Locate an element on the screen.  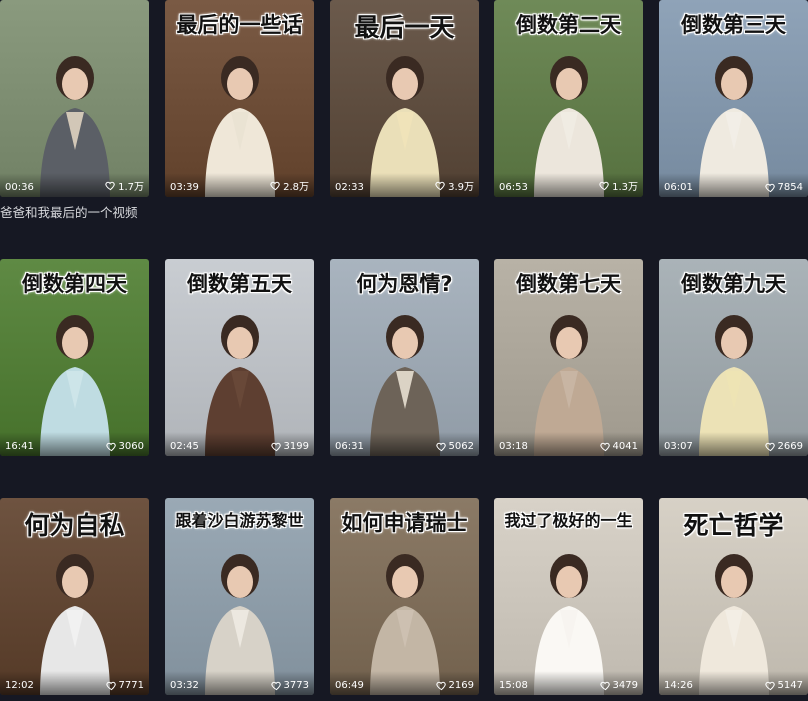
like-count-value: 5062 is located at coordinates (461, 446).